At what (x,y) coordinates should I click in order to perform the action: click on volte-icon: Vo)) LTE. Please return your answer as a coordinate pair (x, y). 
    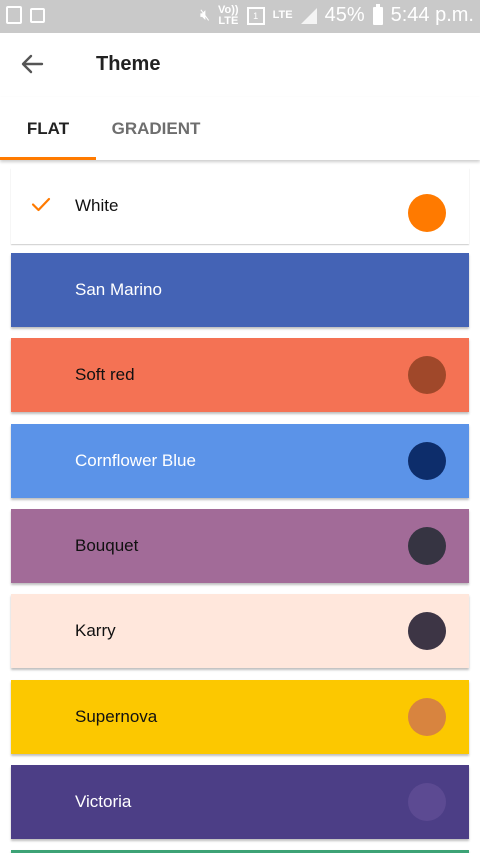
    Looking at the image, I should click on (228, 15).